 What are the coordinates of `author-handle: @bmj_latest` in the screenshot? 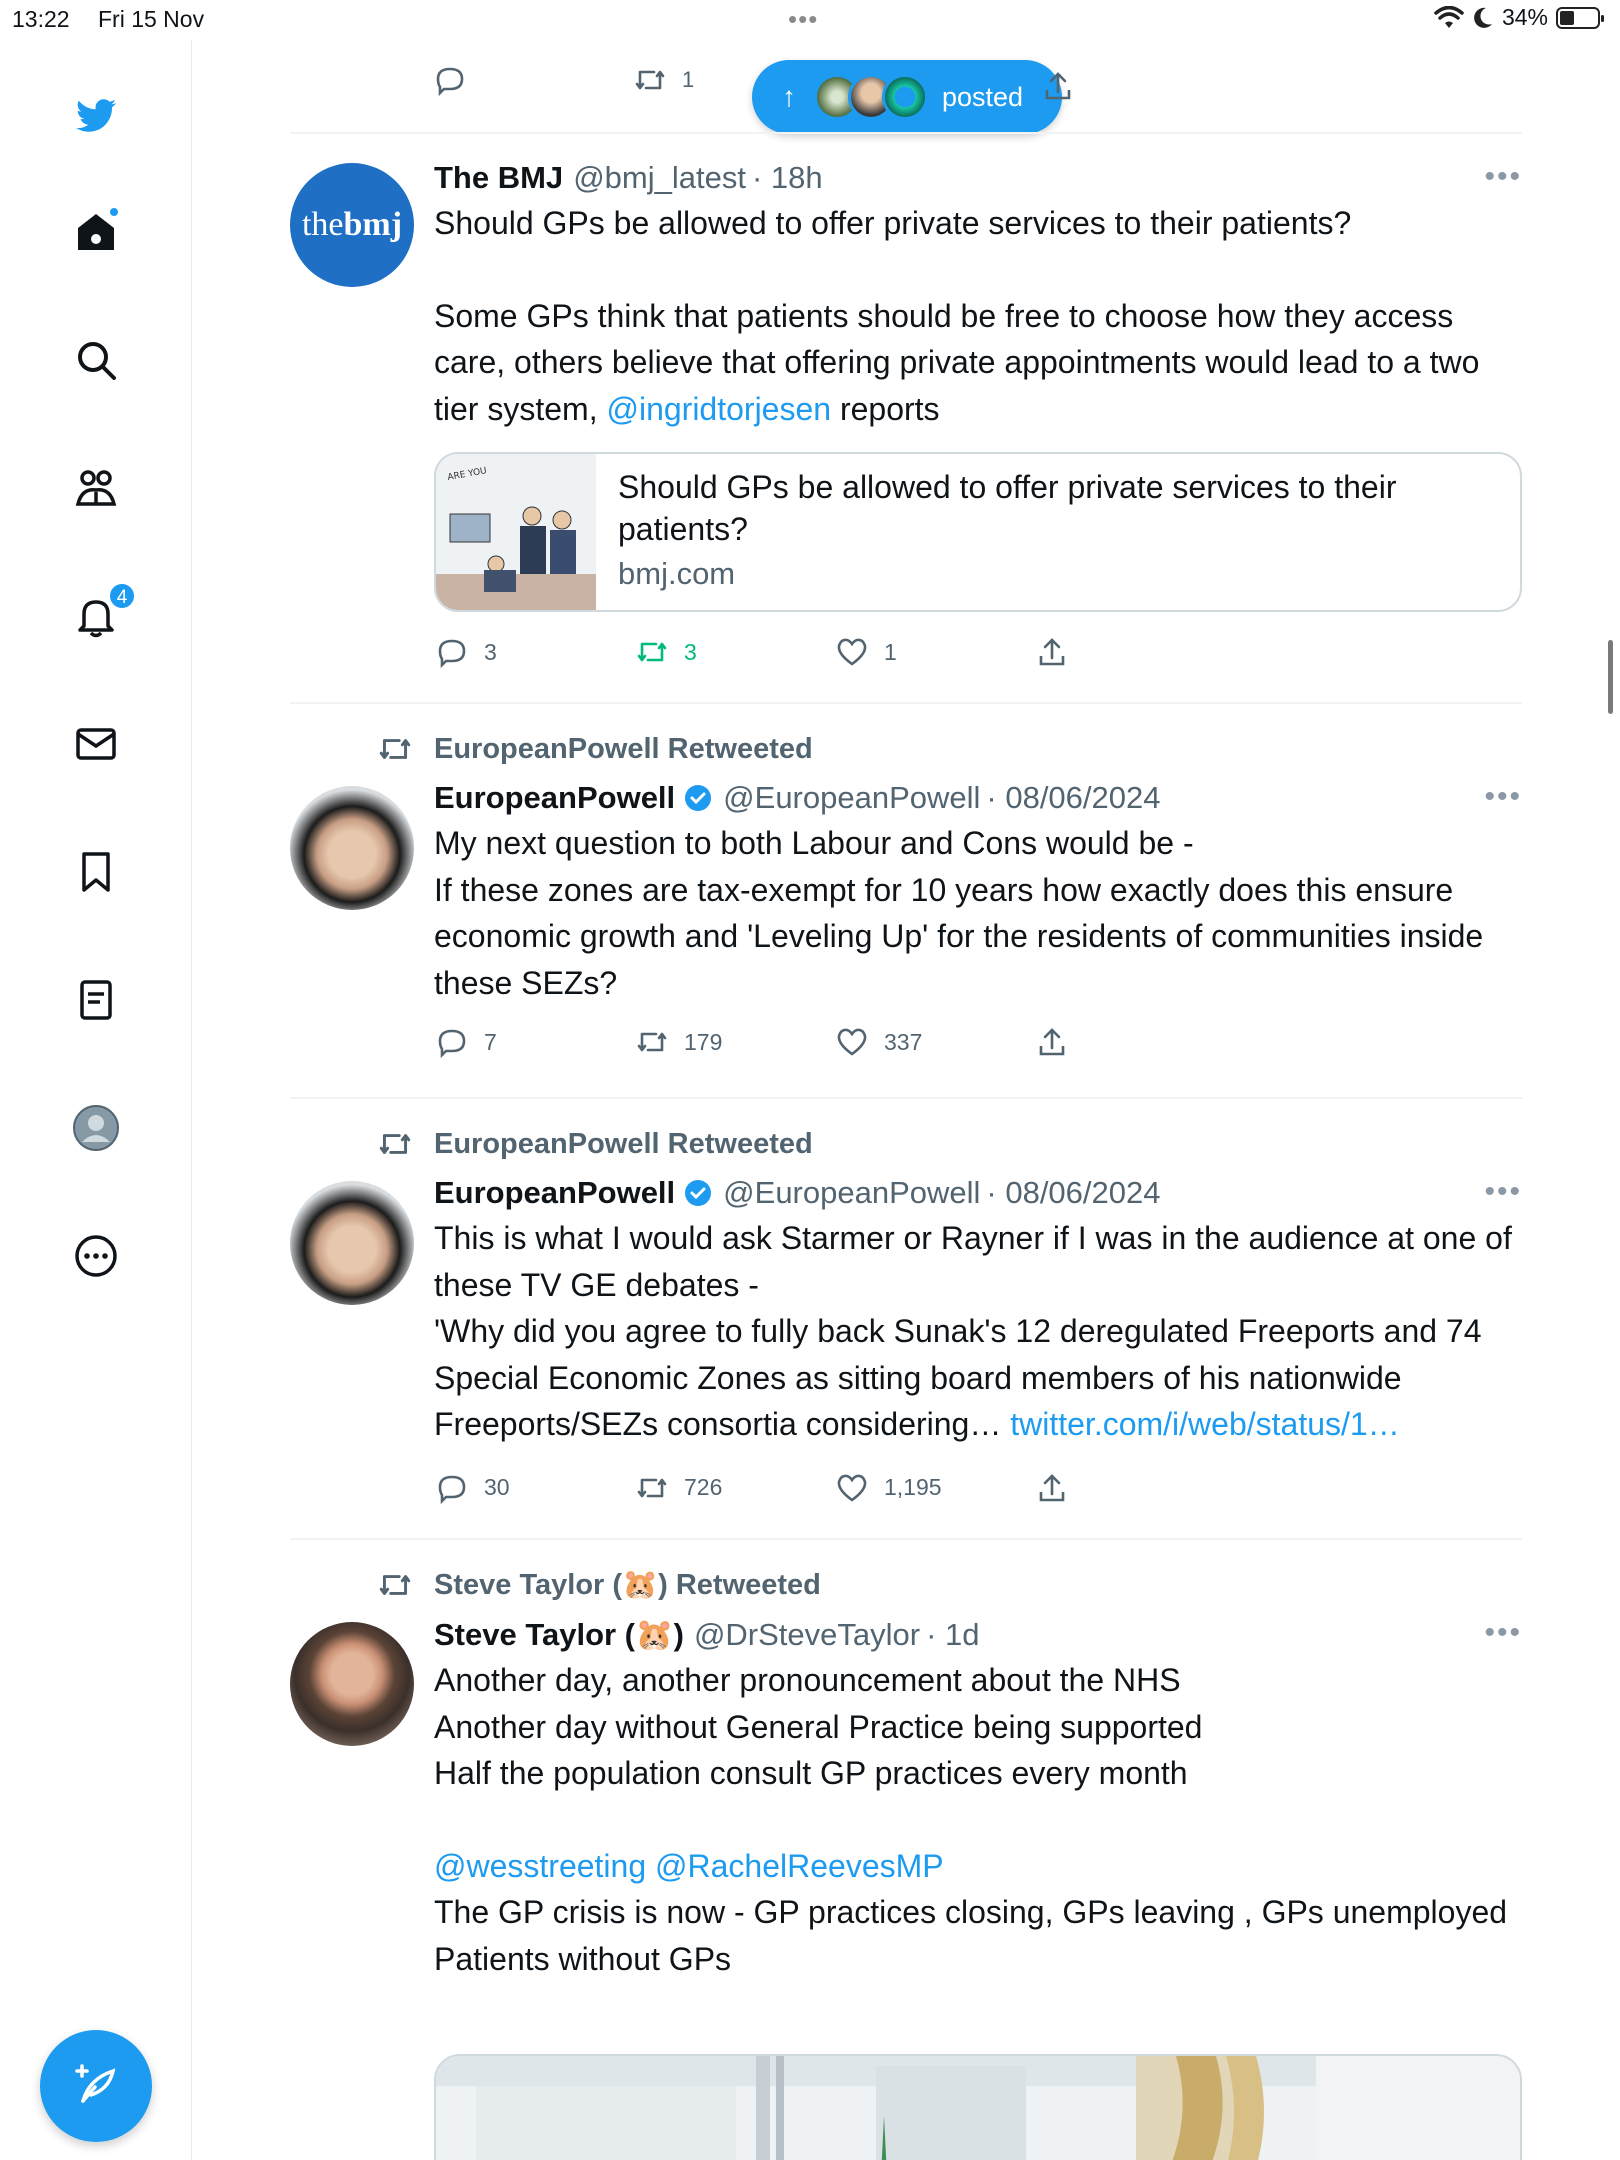 It's located at (659, 178).